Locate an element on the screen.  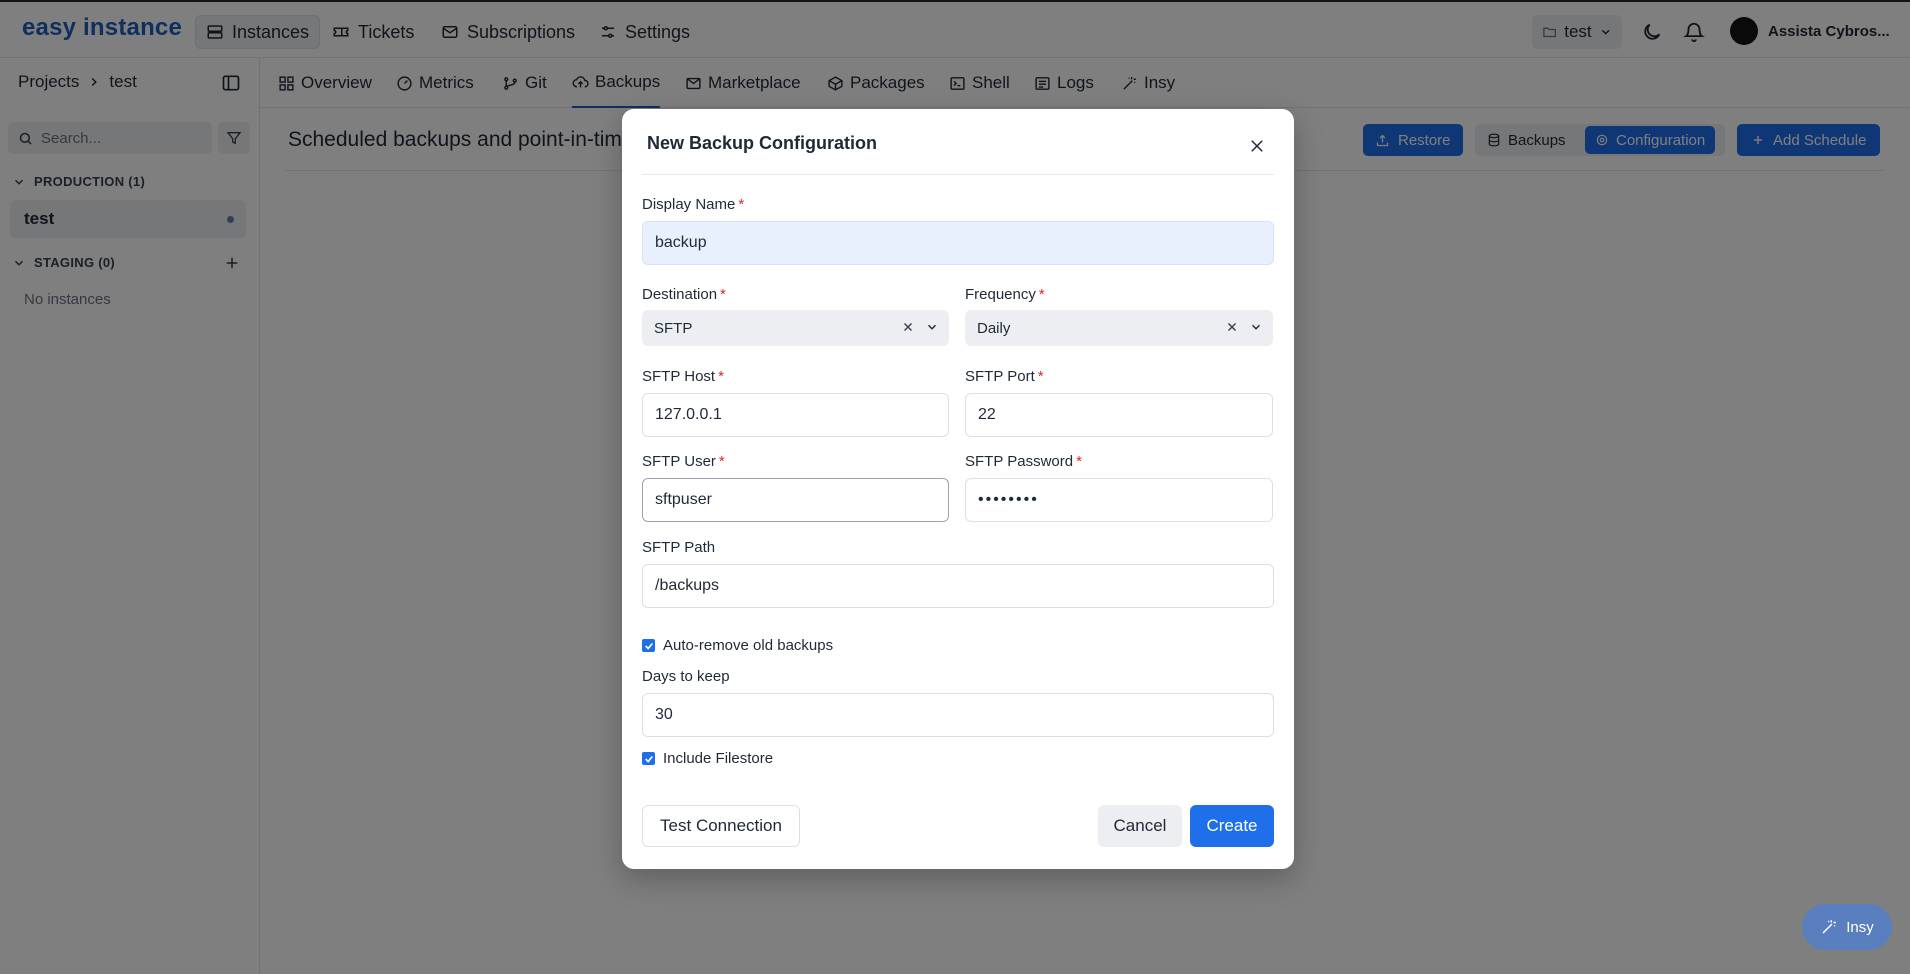
sftp-path-label: SFTP Path is located at coordinates (678, 547).